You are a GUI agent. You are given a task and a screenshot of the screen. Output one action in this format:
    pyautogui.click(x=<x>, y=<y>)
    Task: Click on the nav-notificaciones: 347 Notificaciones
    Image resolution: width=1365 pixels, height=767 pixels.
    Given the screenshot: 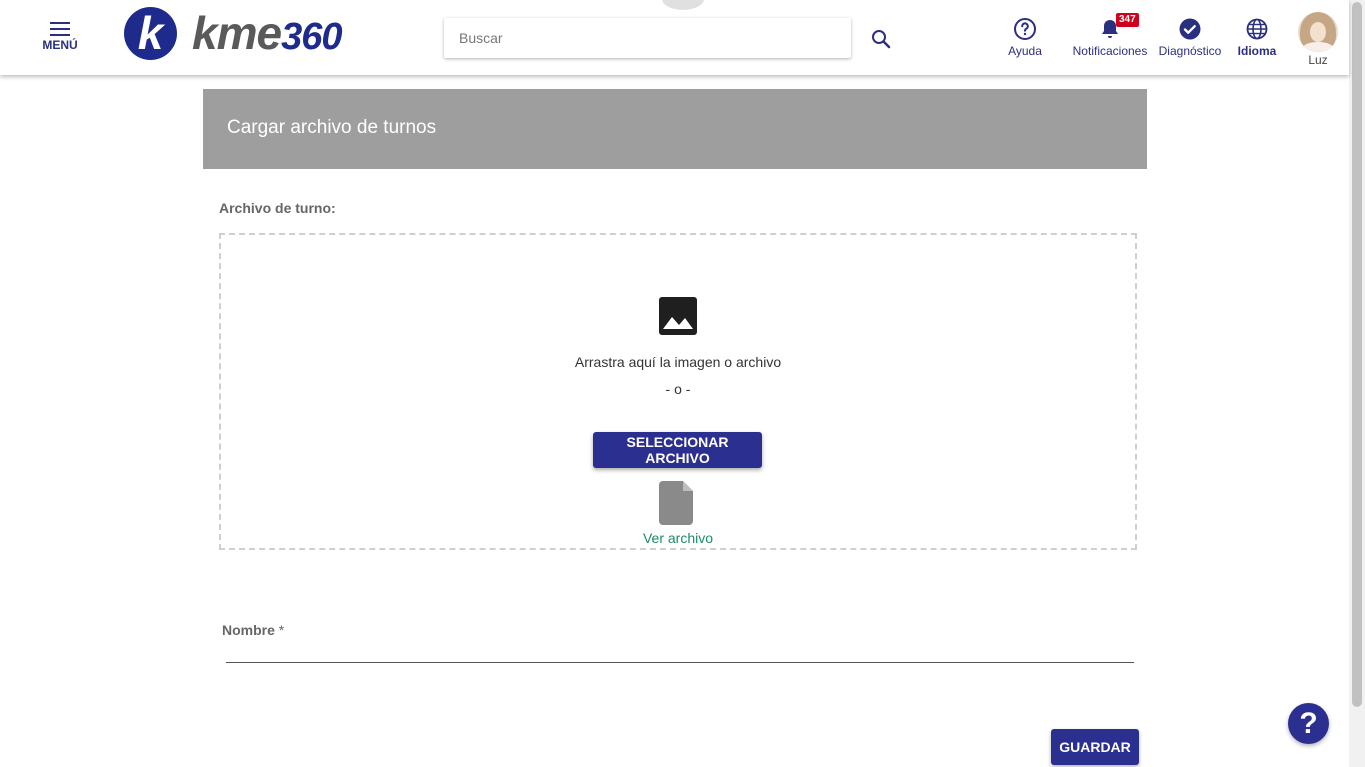 What is the action you would take?
    pyautogui.click(x=1110, y=35)
    